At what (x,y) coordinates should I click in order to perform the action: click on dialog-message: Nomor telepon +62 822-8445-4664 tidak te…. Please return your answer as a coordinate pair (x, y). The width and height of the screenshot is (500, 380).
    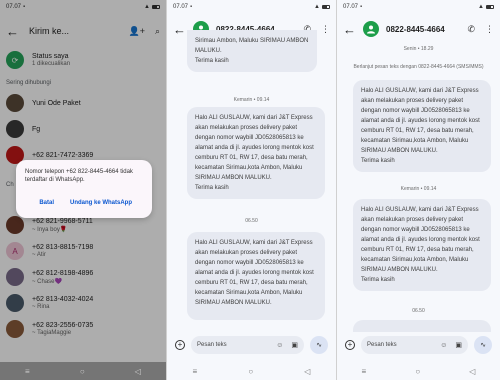
    Looking at the image, I should click on (79, 176).